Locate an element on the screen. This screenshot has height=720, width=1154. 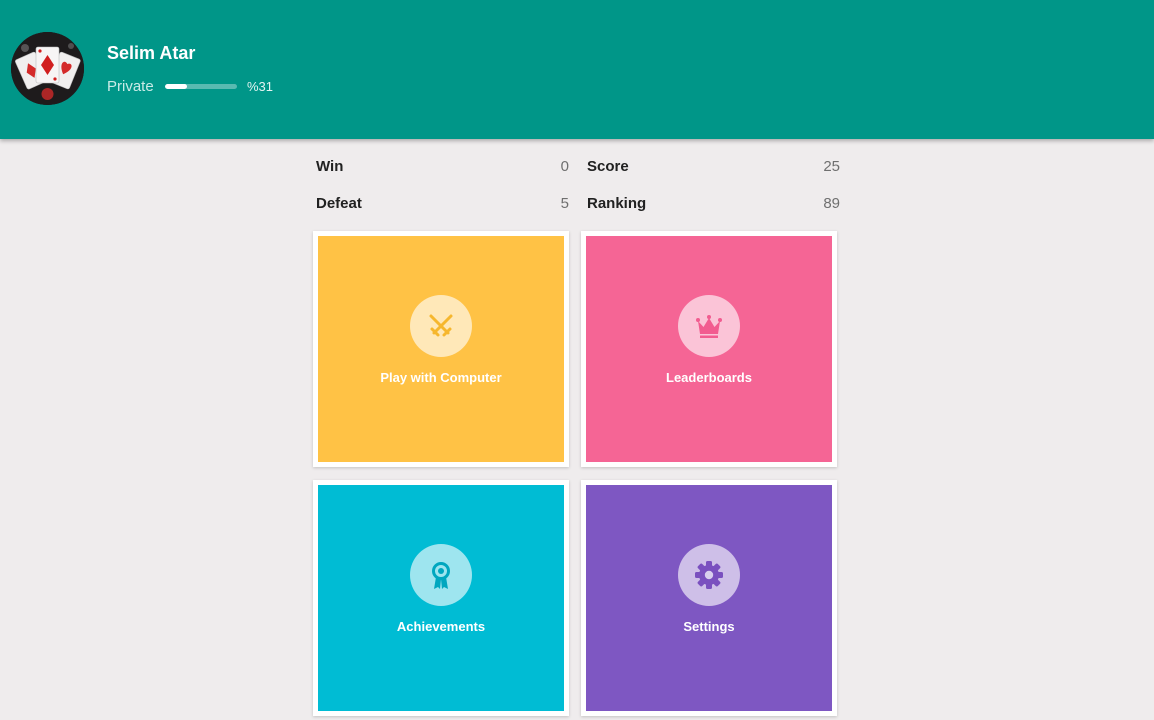
player-name: Selim Atar is located at coordinates (151, 53).